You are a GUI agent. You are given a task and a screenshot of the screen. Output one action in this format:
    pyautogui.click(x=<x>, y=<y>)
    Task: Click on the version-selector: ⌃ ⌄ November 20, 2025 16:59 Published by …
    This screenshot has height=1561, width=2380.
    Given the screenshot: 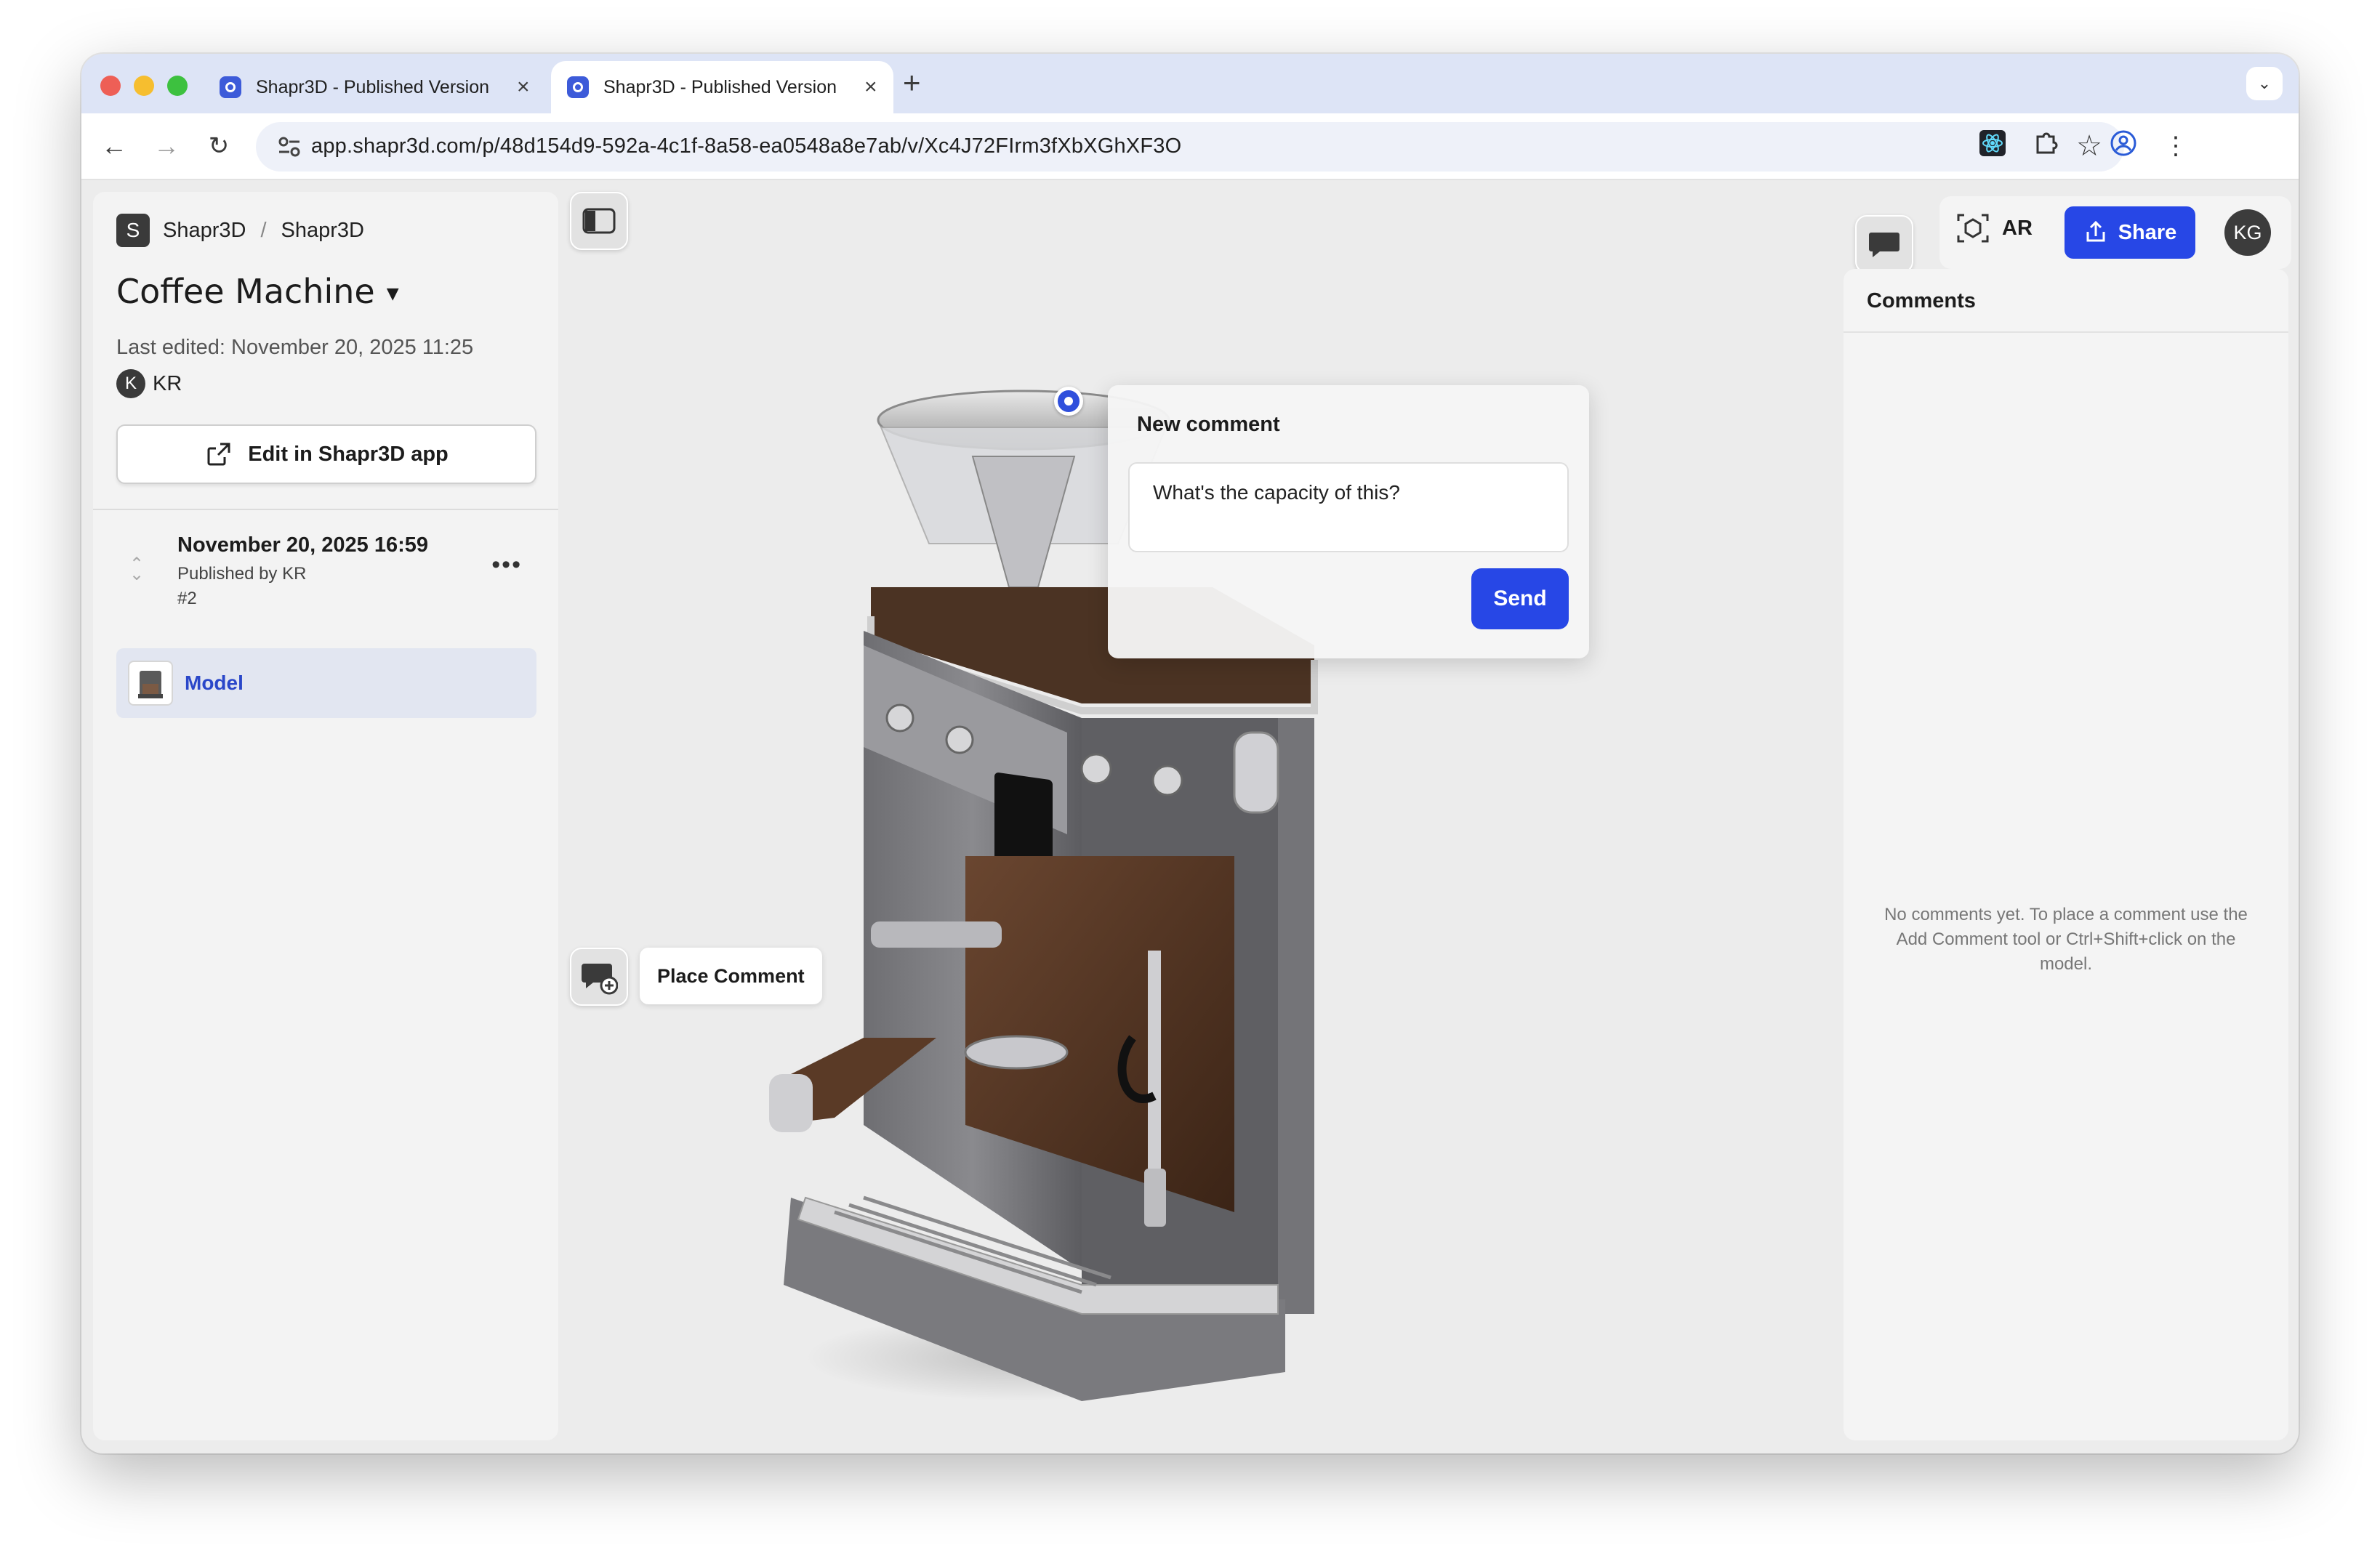 What is the action you would take?
    pyautogui.click(x=326, y=577)
    